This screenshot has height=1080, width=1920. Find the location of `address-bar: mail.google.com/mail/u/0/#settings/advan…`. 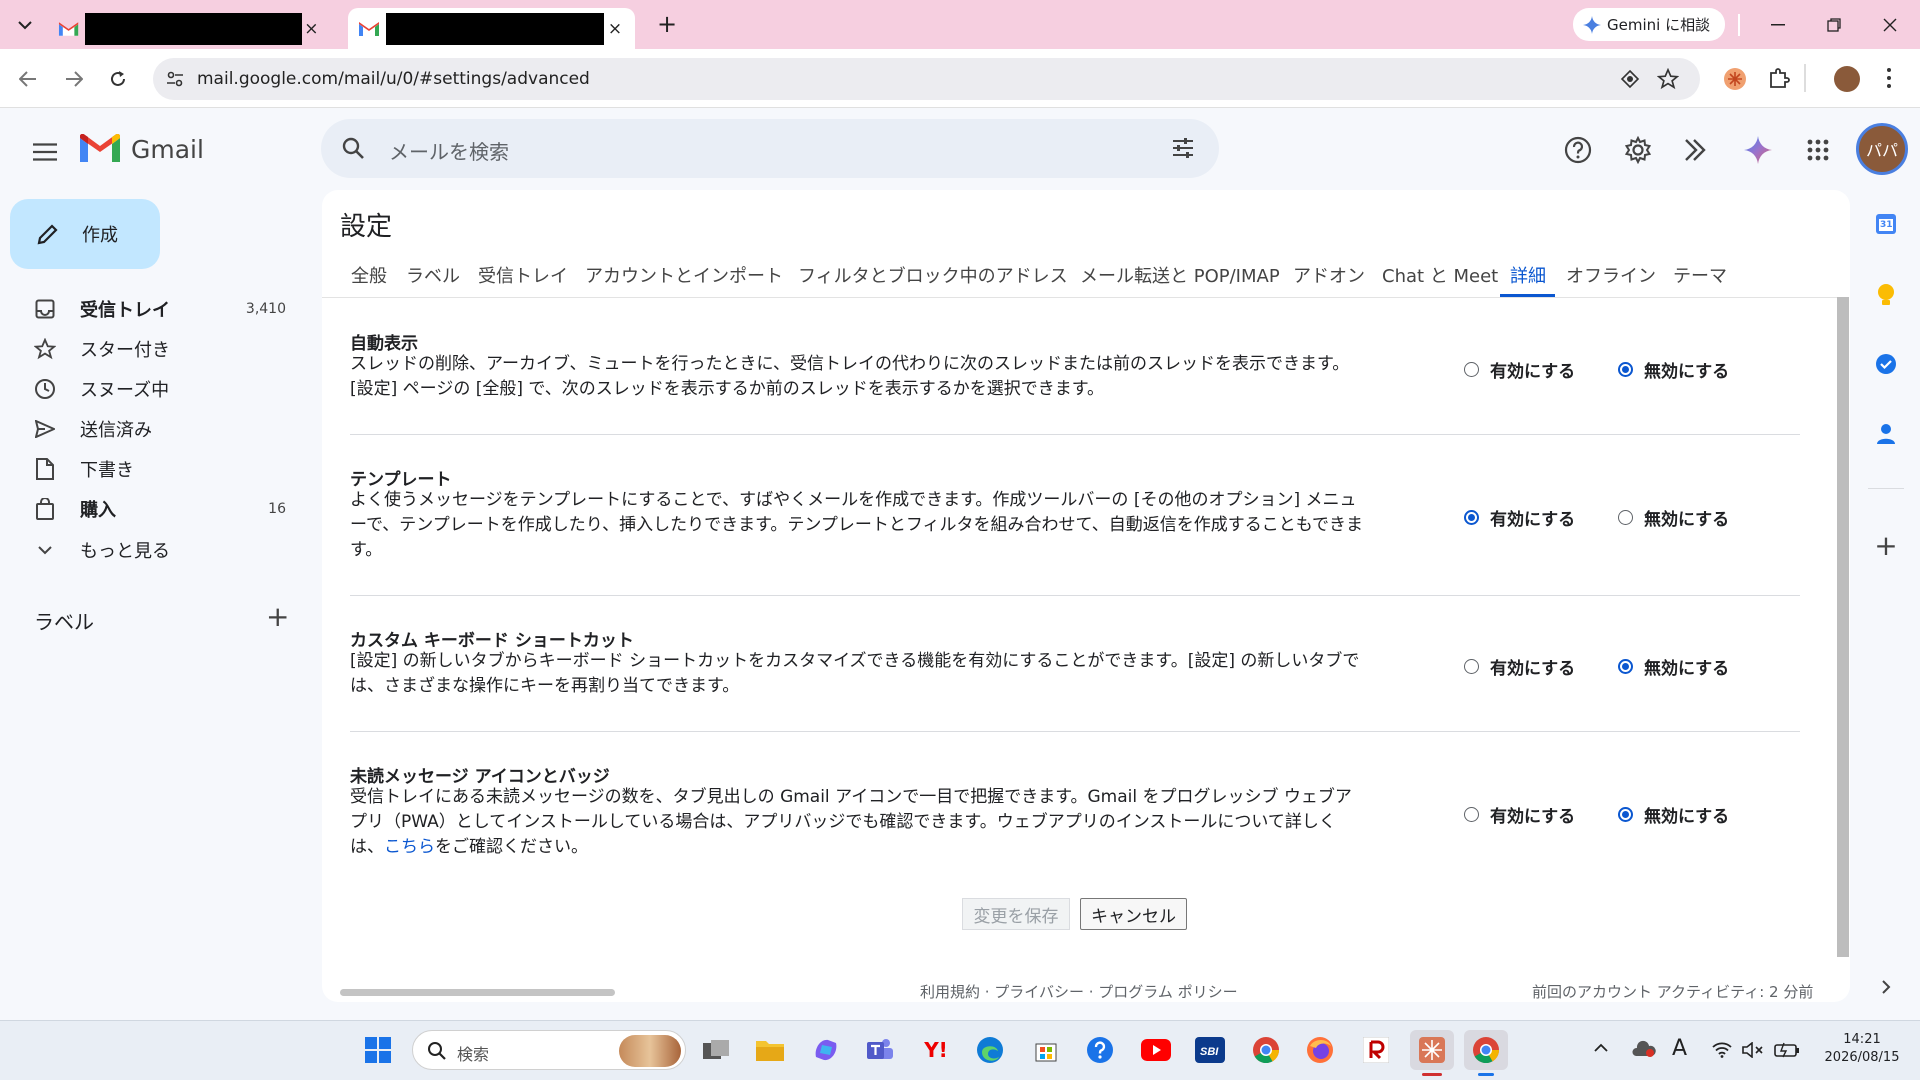

address-bar: mail.google.com/mail/u/0/#settings/advan… is located at coordinates (926, 79).